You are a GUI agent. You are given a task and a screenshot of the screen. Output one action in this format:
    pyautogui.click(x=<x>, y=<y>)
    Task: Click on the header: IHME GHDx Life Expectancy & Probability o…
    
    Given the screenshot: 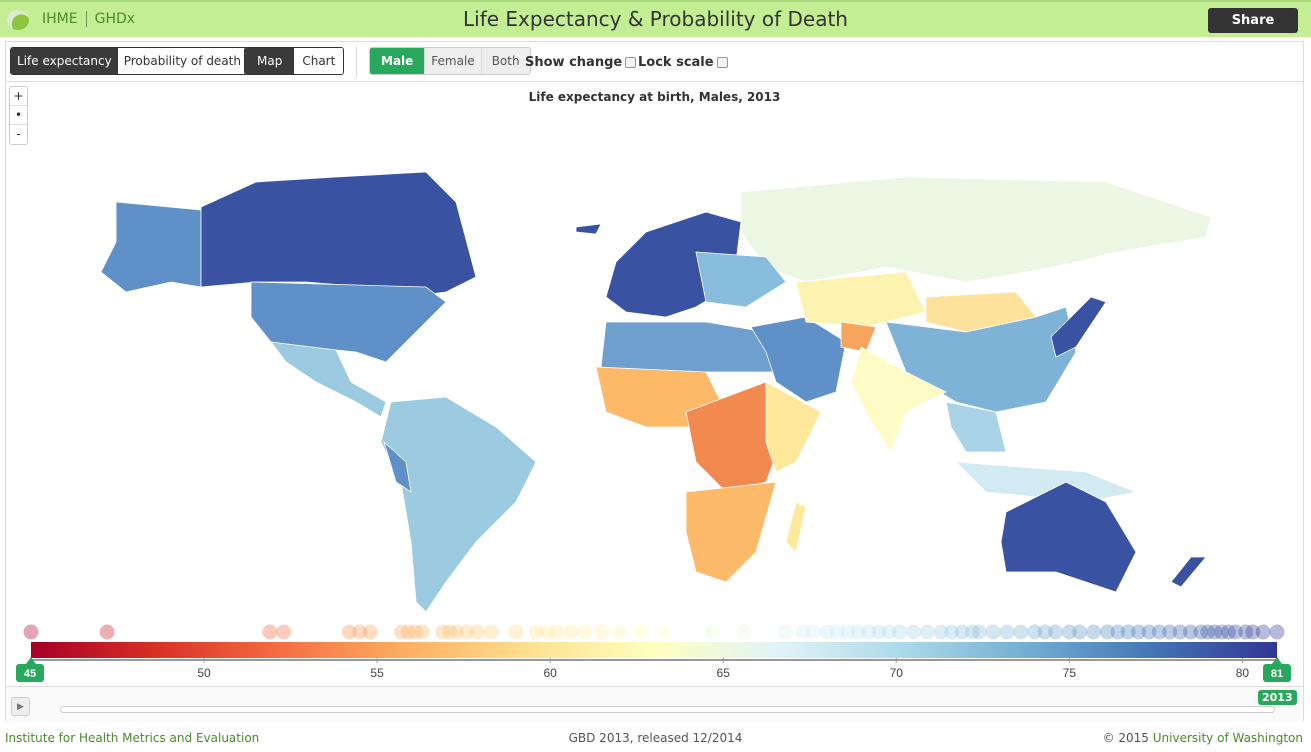 What is the action you would take?
    pyautogui.click(x=655, y=18)
    